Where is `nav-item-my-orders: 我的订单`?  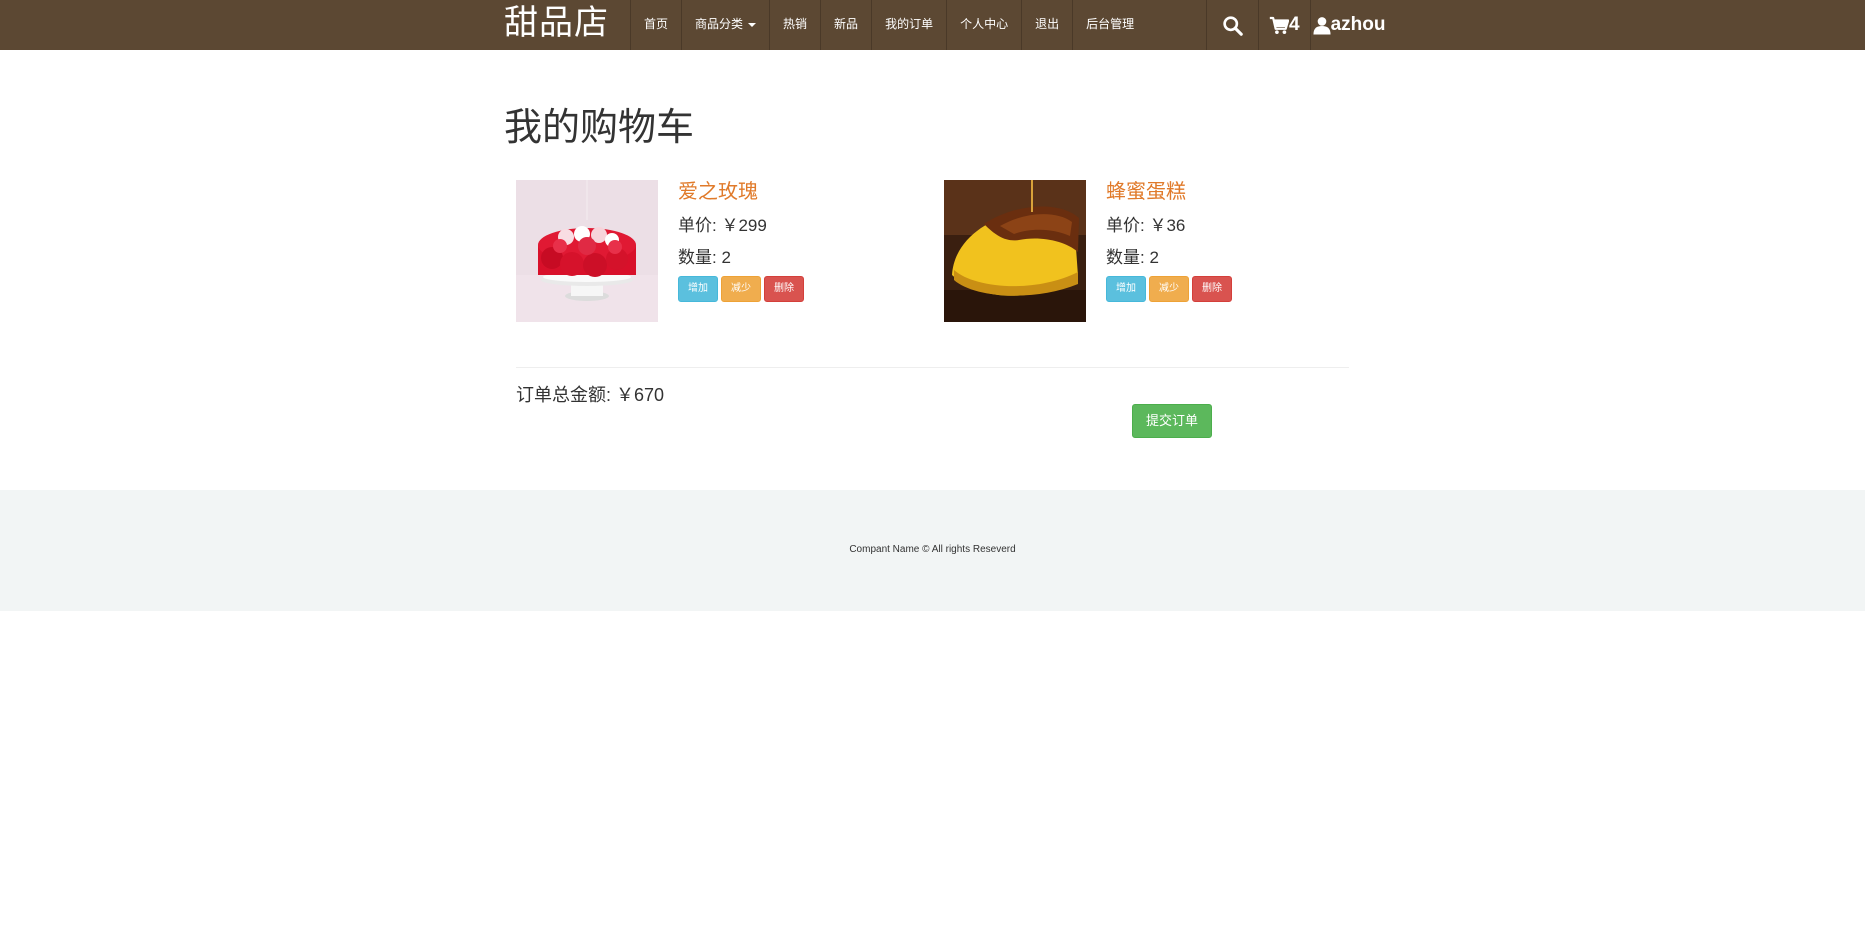 nav-item-my-orders: 我的订单 is located at coordinates (910, 25).